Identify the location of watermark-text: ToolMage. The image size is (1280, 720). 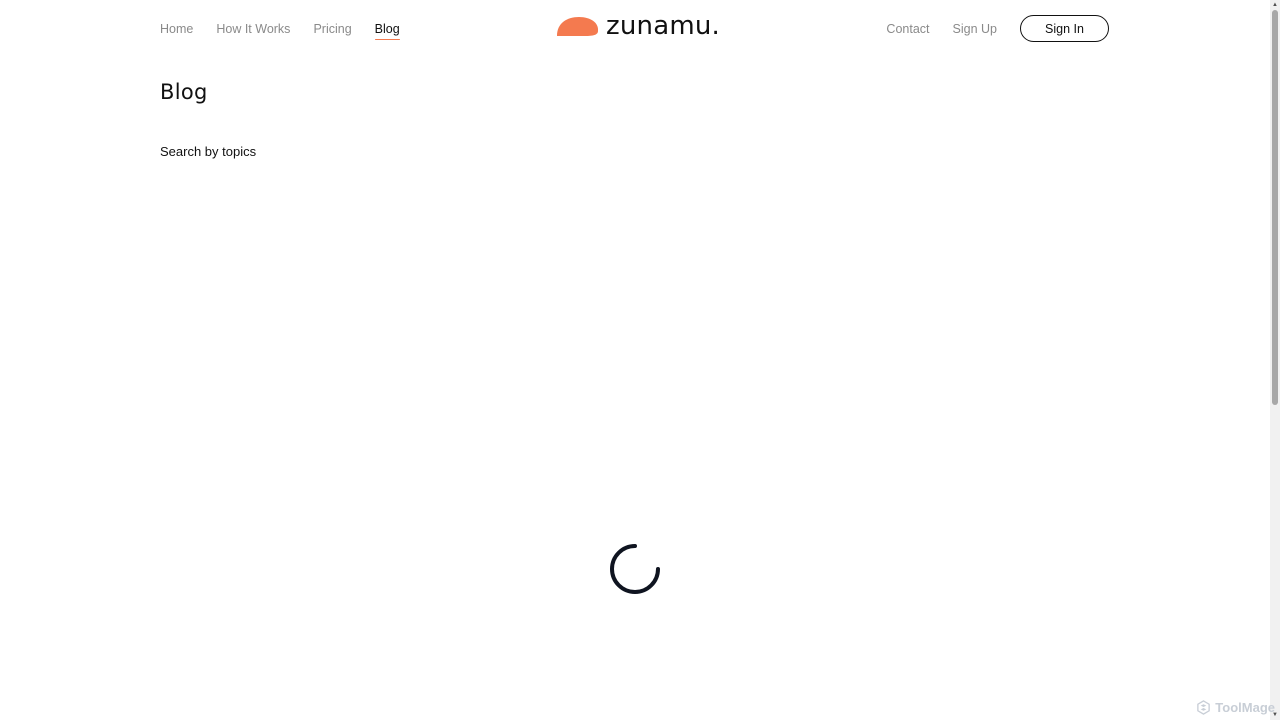
(1245, 707).